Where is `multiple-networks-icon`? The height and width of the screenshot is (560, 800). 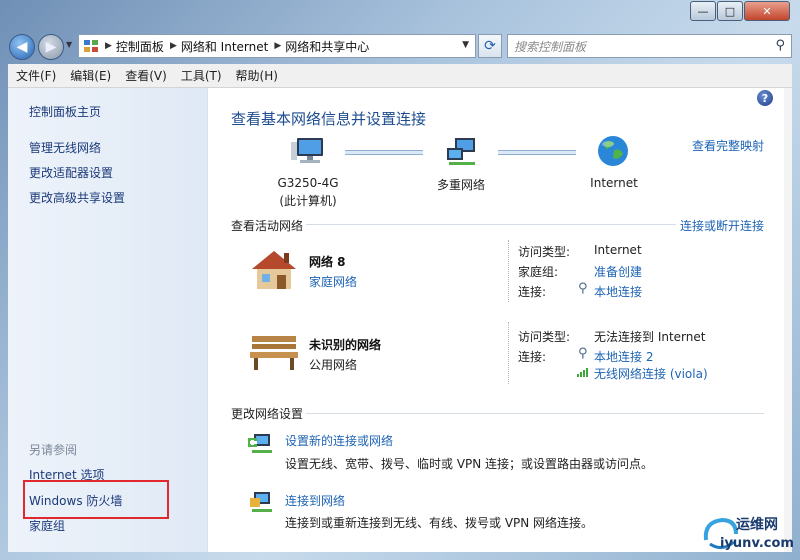 multiple-networks-icon is located at coordinates (461, 151).